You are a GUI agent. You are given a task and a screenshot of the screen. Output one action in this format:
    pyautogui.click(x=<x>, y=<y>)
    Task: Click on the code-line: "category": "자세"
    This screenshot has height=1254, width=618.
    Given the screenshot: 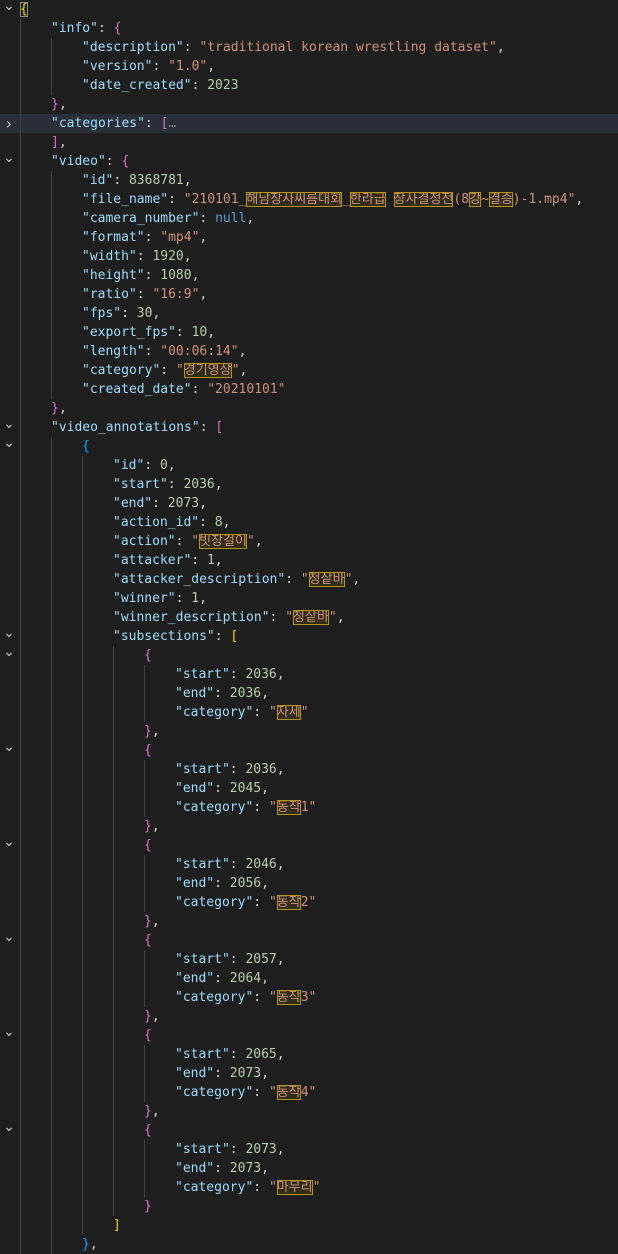 What is the action you would take?
    pyautogui.click(x=309, y=712)
    